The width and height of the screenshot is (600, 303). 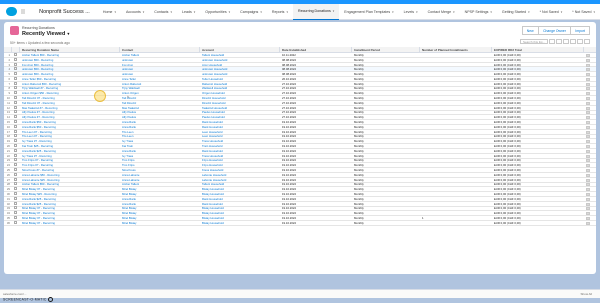 I want to click on cell-name: Mirel Bistay $25 - Recurring, so click(x=70, y=194).